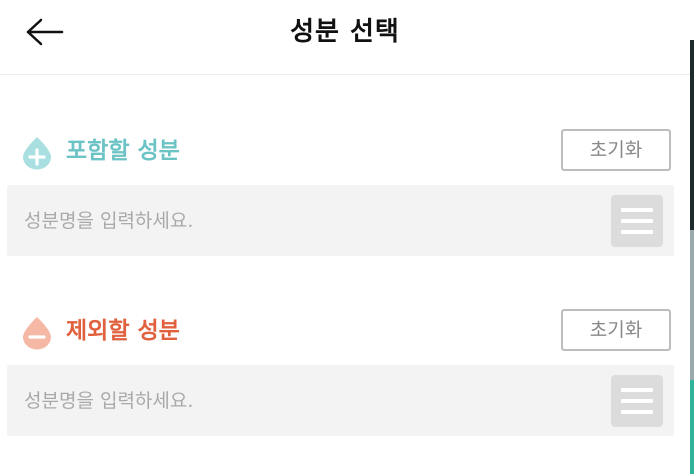 The width and height of the screenshot is (694, 474). What do you see at coordinates (345, 32) in the screenshot?
I see `page-title: 성분 선택` at bounding box center [345, 32].